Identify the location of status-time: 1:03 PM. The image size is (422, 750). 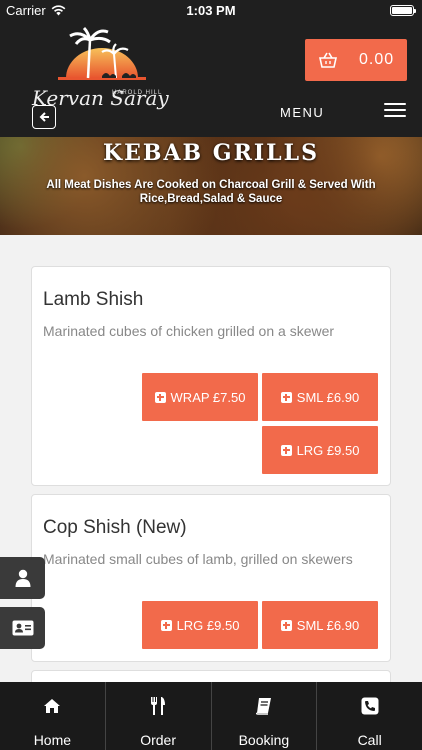
(211, 10).